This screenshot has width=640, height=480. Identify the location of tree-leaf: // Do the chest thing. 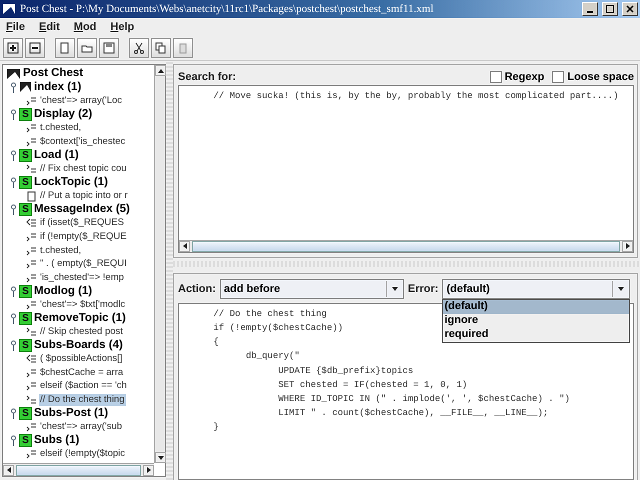
(82, 400).